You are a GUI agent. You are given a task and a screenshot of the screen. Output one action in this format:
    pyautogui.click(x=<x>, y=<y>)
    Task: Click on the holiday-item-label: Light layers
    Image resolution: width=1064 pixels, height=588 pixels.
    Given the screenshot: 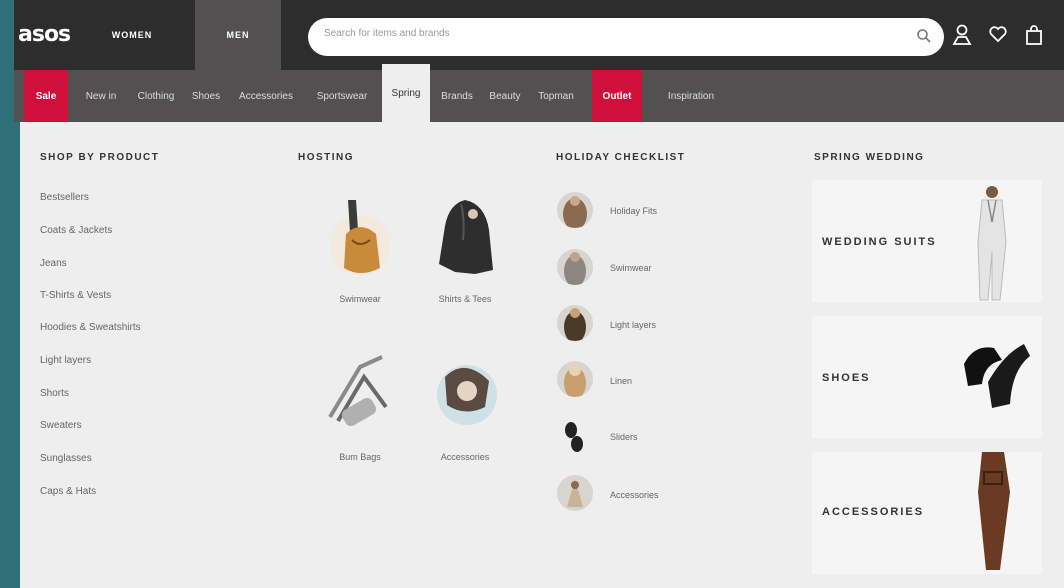 What is the action you would take?
    pyautogui.click(x=633, y=325)
    